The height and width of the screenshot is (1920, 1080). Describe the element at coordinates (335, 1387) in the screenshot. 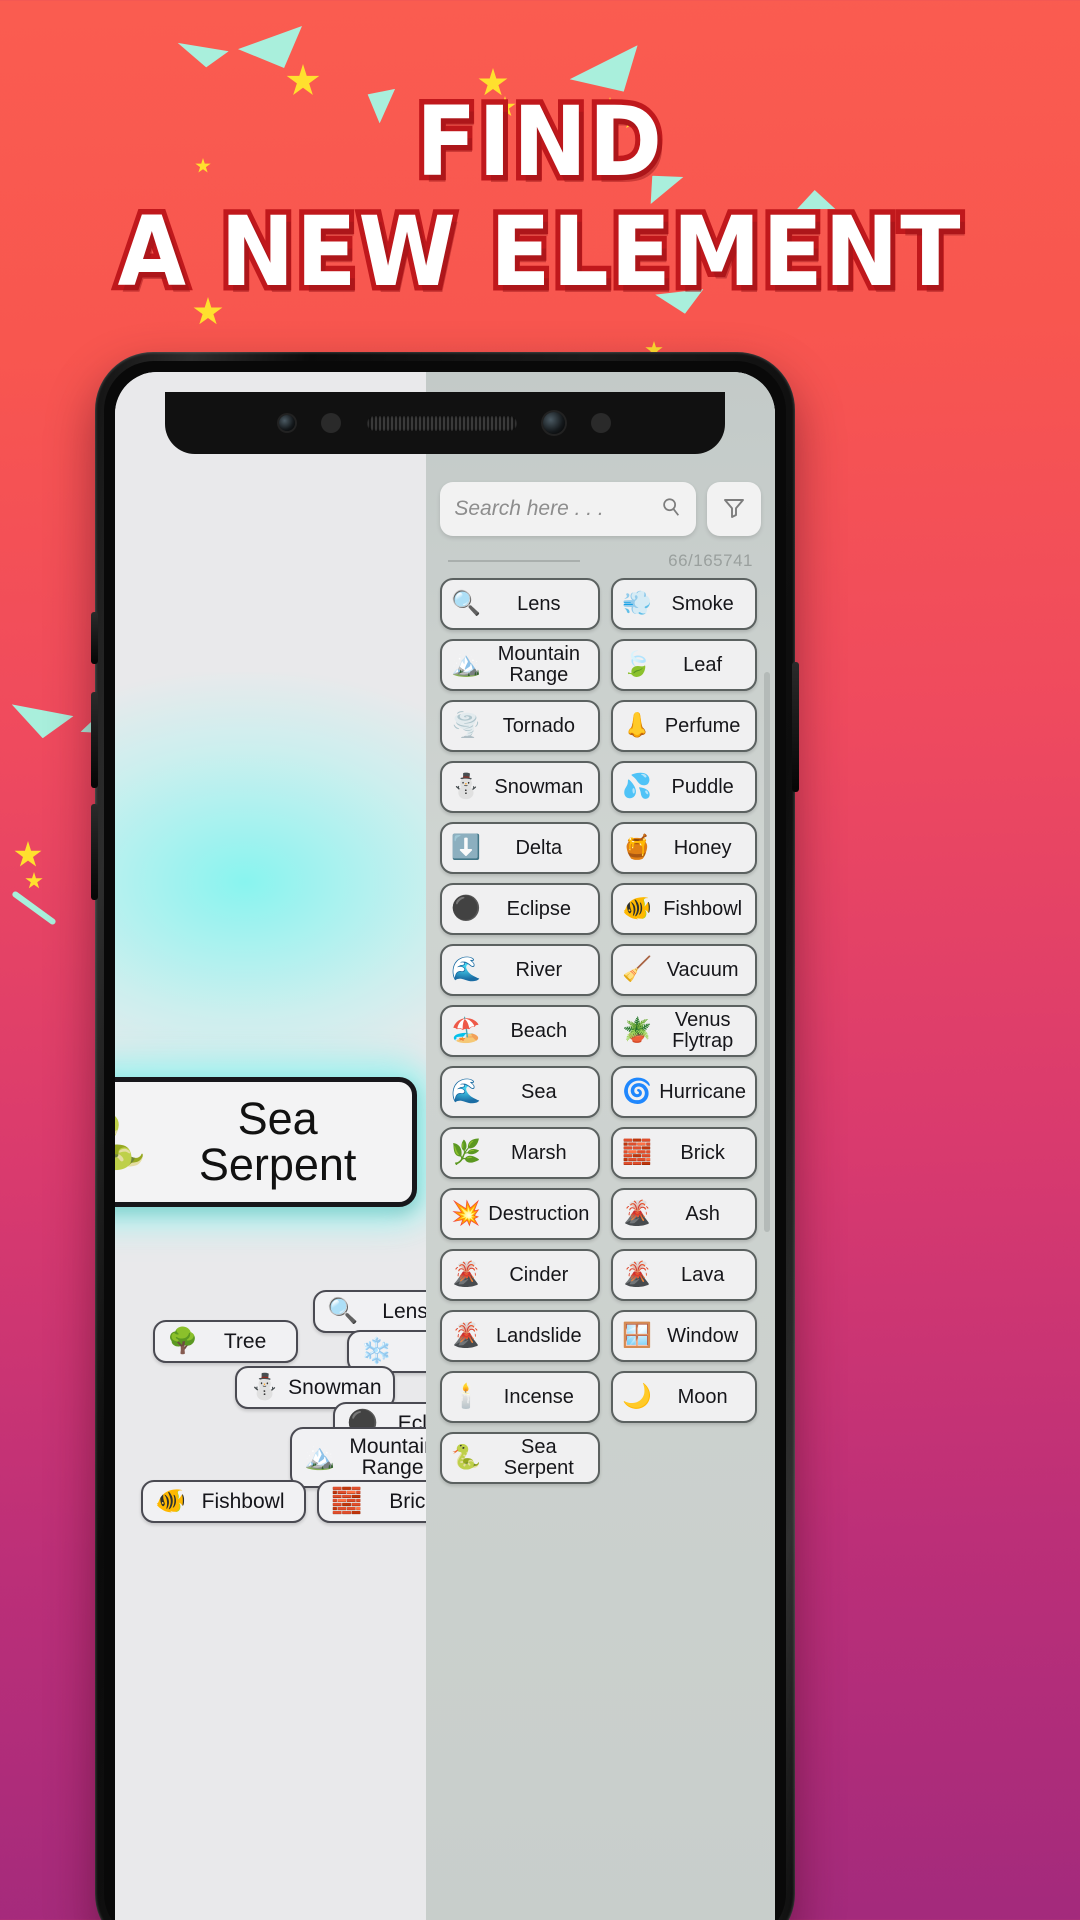

I see `canvas-chip-label: Snowman` at that location.